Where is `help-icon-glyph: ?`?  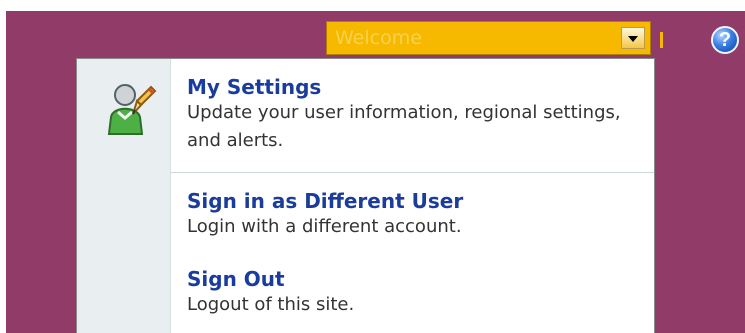 help-icon-glyph: ? is located at coordinates (725, 40).